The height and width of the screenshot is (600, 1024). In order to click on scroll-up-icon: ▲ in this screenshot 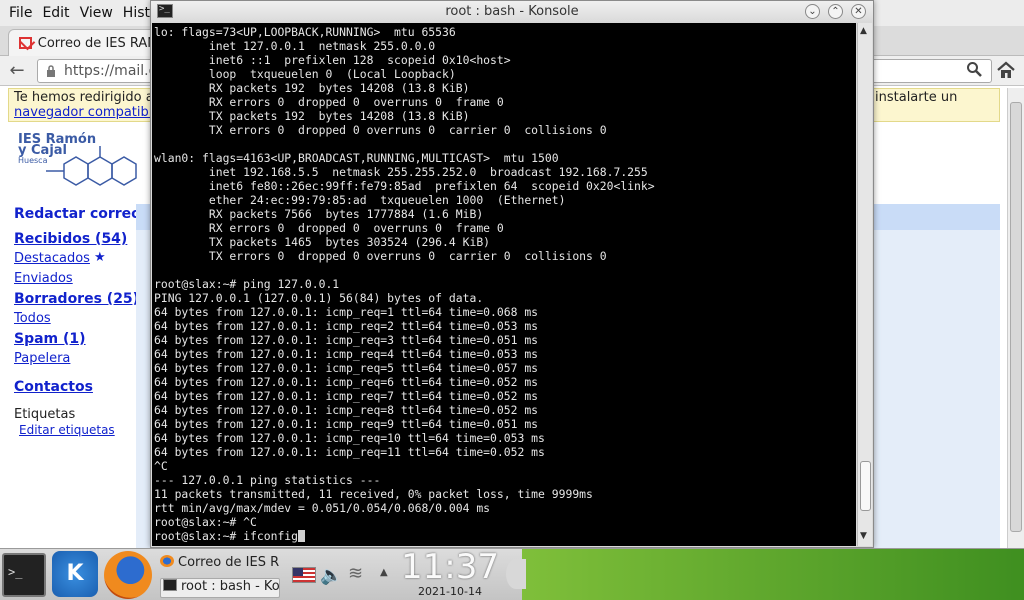, I will do `click(863, 31)`.